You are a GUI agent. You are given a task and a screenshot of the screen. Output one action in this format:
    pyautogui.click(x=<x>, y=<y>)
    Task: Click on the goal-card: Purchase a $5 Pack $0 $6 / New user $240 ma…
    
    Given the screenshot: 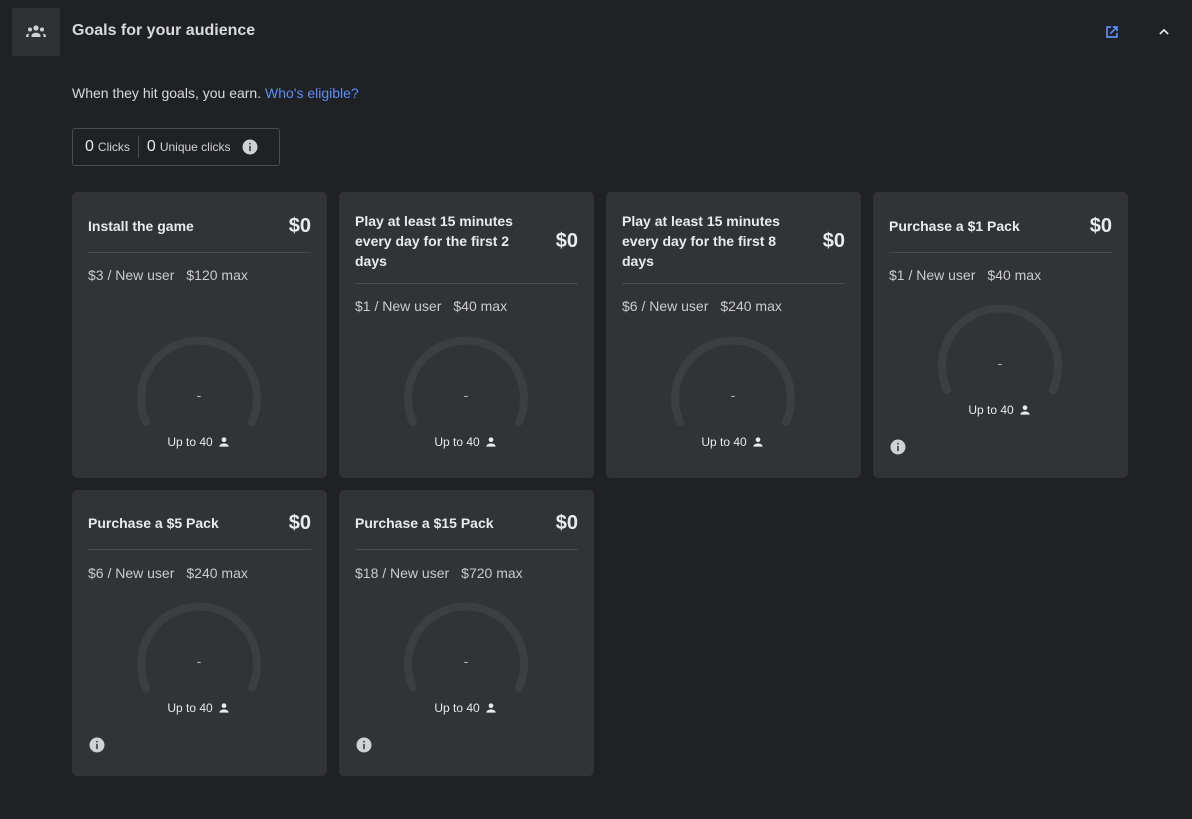 What is the action you would take?
    pyautogui.click(x=199, y=633)
    